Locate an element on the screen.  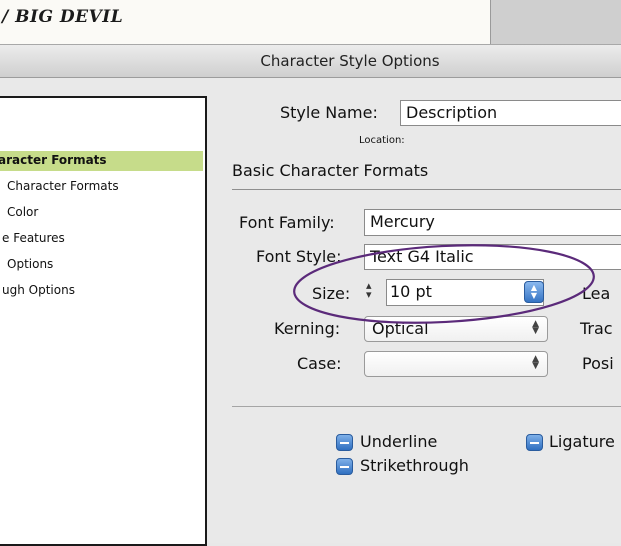
annotation-overlay is located at coordinates (444, 284).